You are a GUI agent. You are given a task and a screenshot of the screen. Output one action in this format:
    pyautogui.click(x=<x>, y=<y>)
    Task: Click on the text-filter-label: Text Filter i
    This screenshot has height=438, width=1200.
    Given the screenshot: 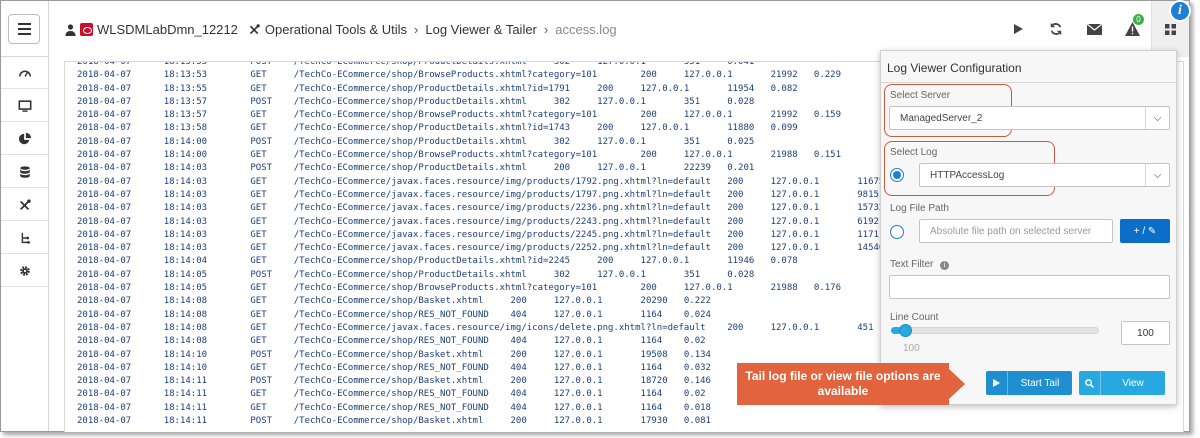 What is the action you would take?
    pyautogui.click(x=920, y=264)
    